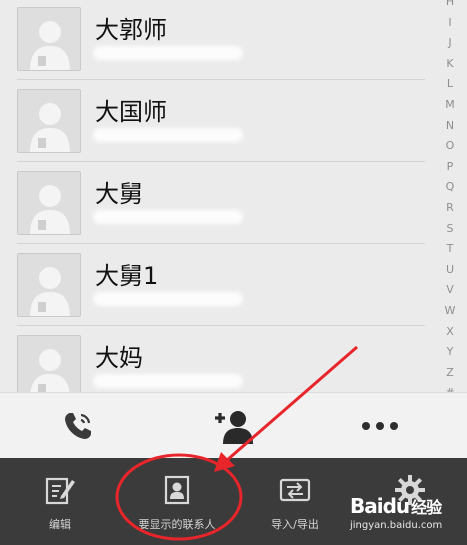 The width and height of the screenshot is (467, 545). What do you see at coordinates (450, 332) in the screenshot?
I see `index-letter: X` at bounding box center [450, 332].